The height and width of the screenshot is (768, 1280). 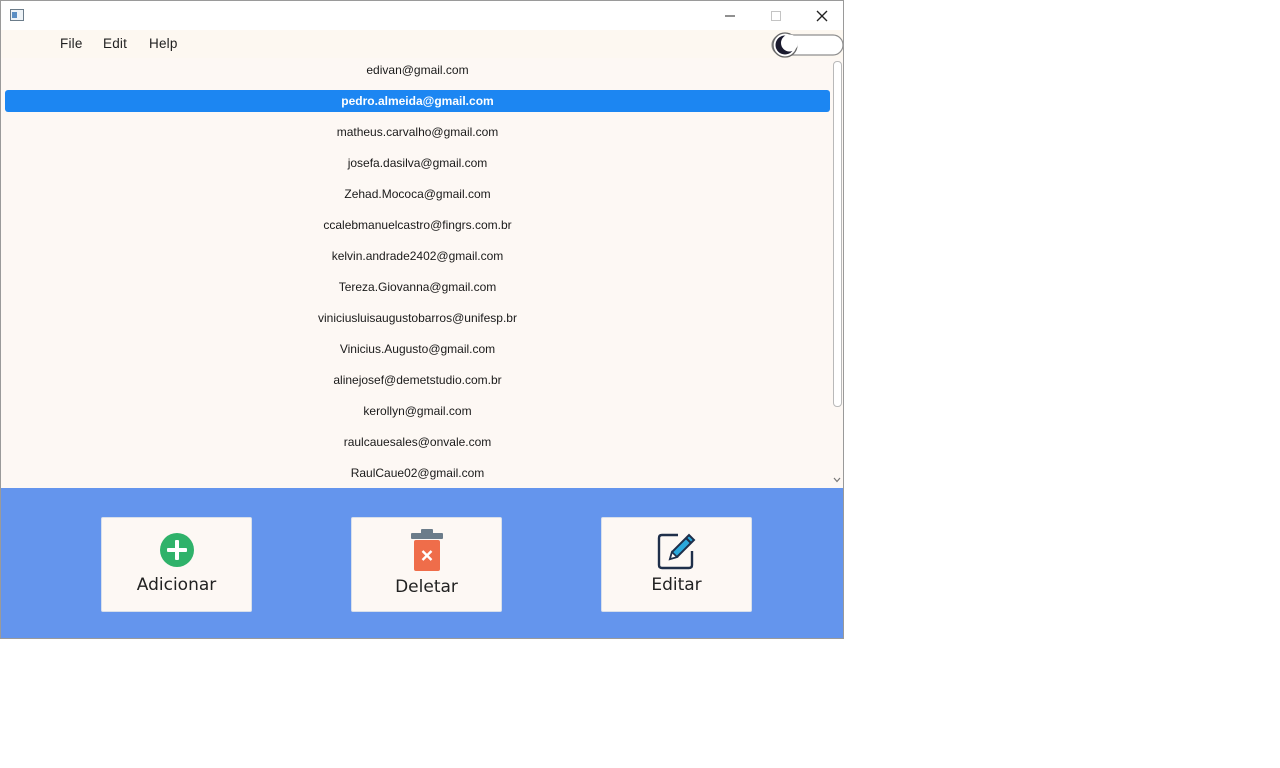 I want to click on list-item: edivan@gmail.com, so click(x=417, y=70).